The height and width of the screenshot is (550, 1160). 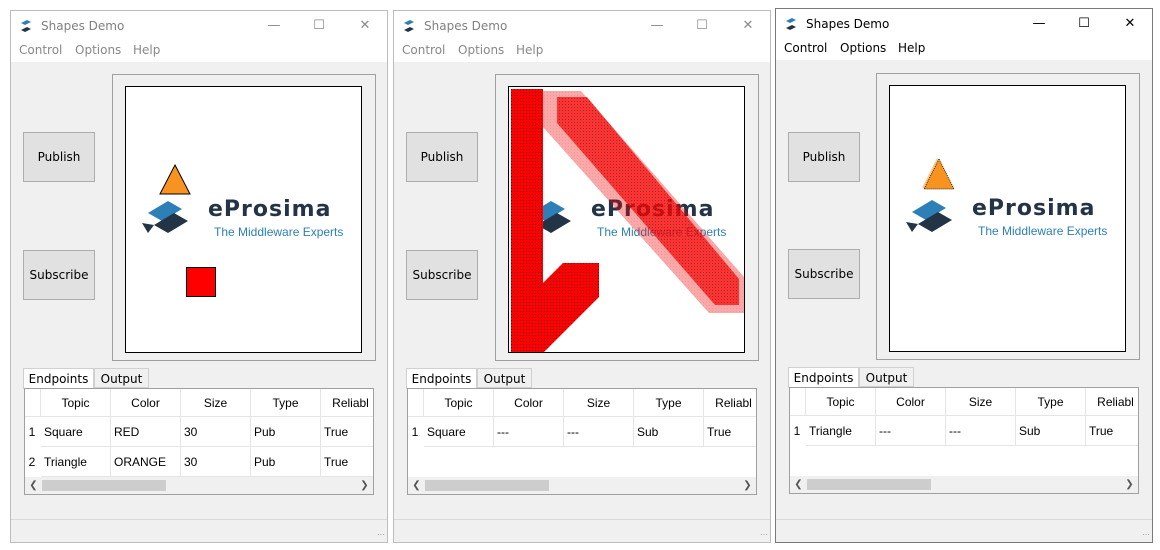 I want to click on cell-size: ---, so click(x=599, y=432).